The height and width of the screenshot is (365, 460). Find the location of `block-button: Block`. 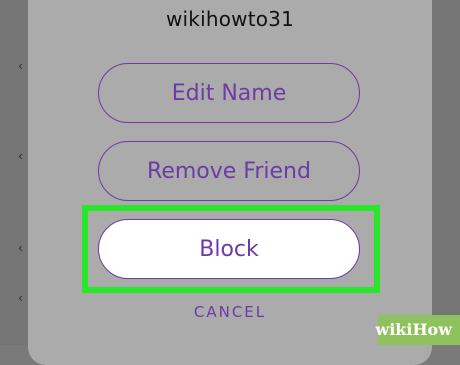

block-button: Block is located at coordinates (229, 249).